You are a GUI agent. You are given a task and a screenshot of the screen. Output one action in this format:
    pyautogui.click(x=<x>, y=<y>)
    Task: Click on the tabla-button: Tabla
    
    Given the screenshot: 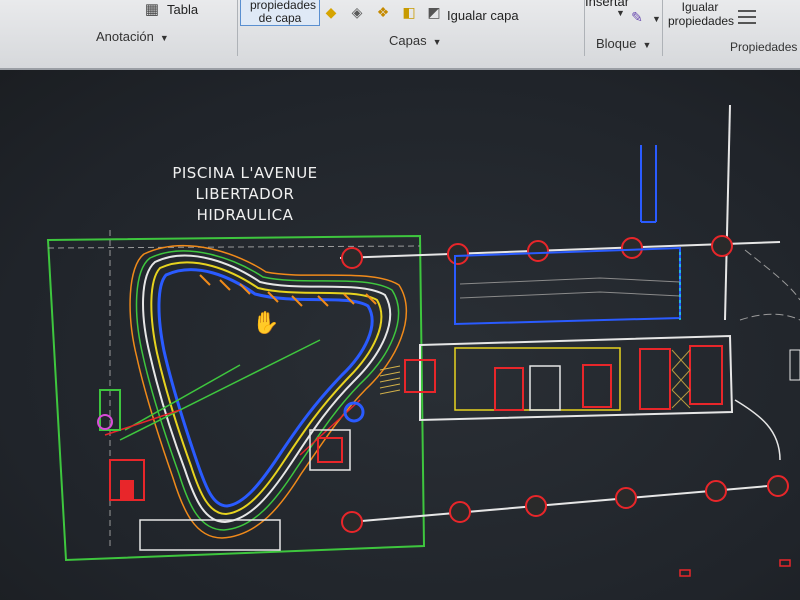 What is the action you would take?
    pyautogui.click(x=182, y=9)
    